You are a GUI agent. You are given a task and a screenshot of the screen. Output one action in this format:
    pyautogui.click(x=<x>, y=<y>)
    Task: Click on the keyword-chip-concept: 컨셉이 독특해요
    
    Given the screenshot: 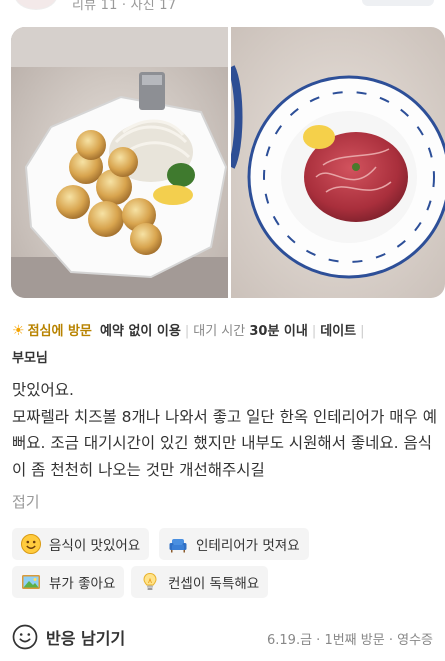 What is the action you would take?
    pyautogui.click(x=200, y=582)
    